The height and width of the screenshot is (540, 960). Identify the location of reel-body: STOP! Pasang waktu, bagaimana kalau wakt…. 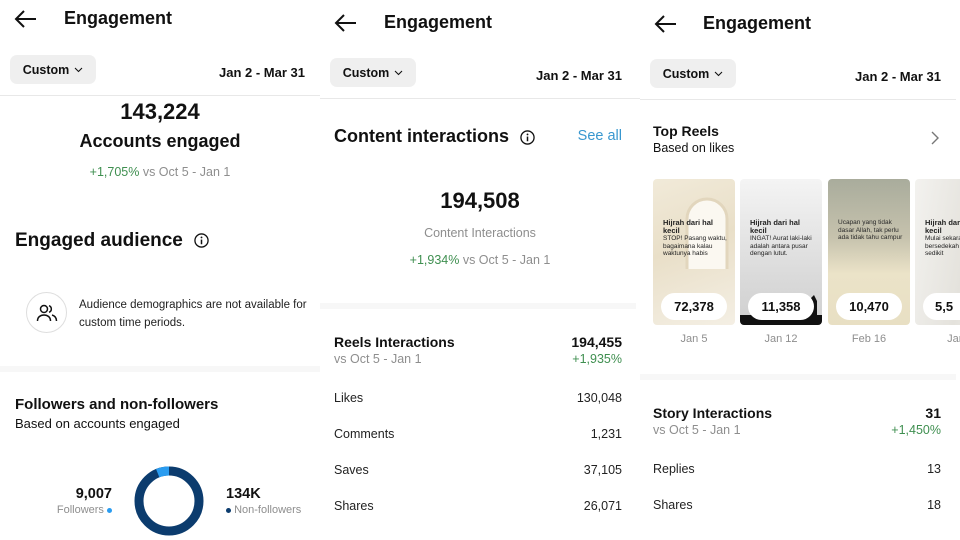
(695, 246).